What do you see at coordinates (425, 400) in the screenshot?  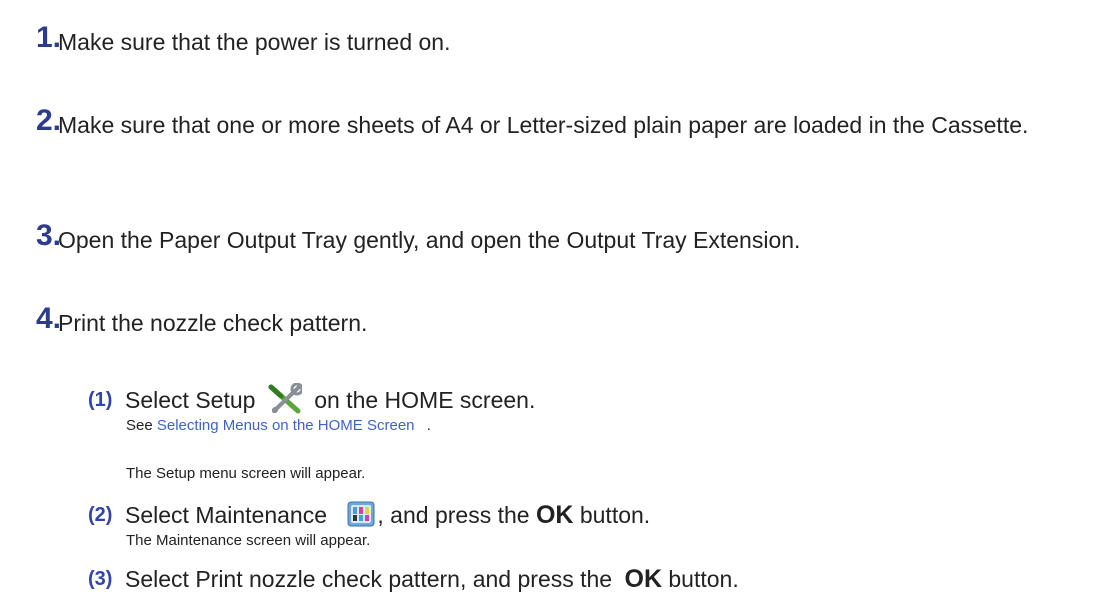 I see `substep-text-after: on the HOME screen.` at bounding box center [425, 400].